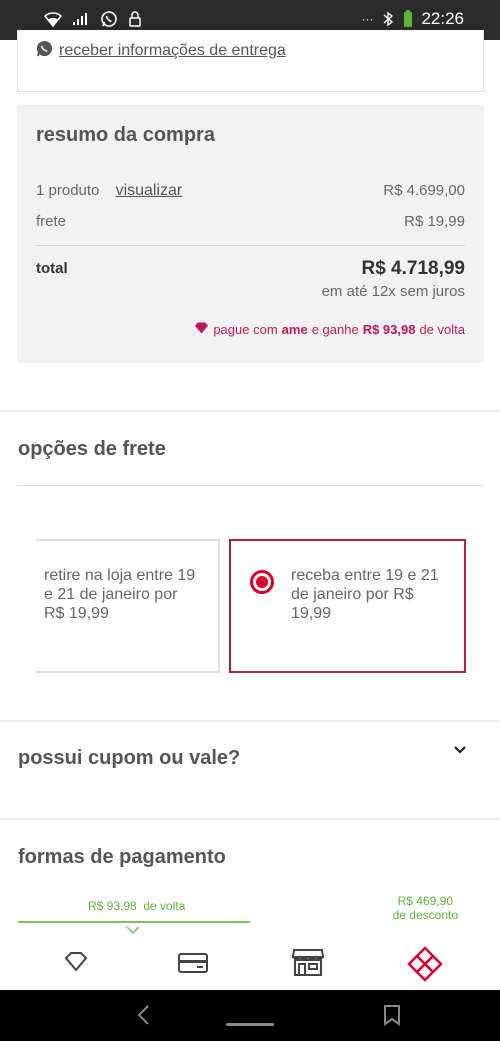 Image resolution: width=500 pixels, height=1041 pixels. Describe the element at coordinates (425, 915) in the screenshot. I see `discount-suffix: de desconto` at that location.